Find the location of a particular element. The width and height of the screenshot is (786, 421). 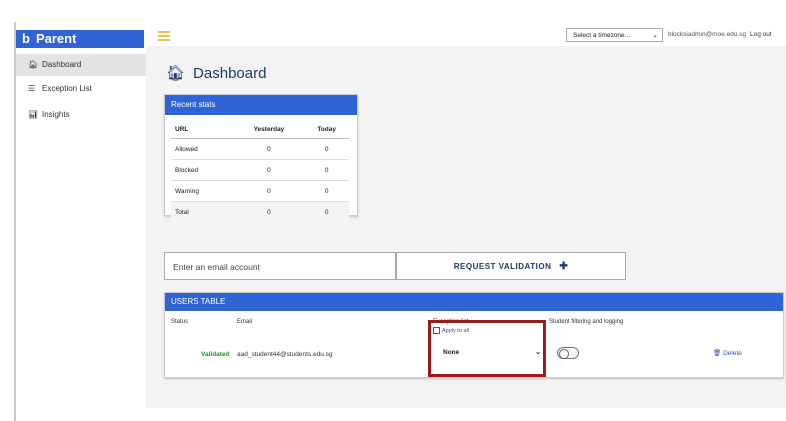

table-row-total: Total 0 0 is located at coordinates (260, 211).